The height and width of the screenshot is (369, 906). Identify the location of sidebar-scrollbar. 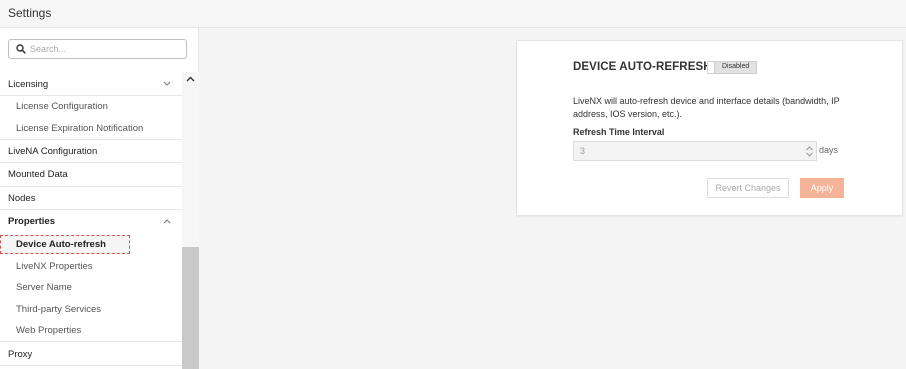
(190, 220).